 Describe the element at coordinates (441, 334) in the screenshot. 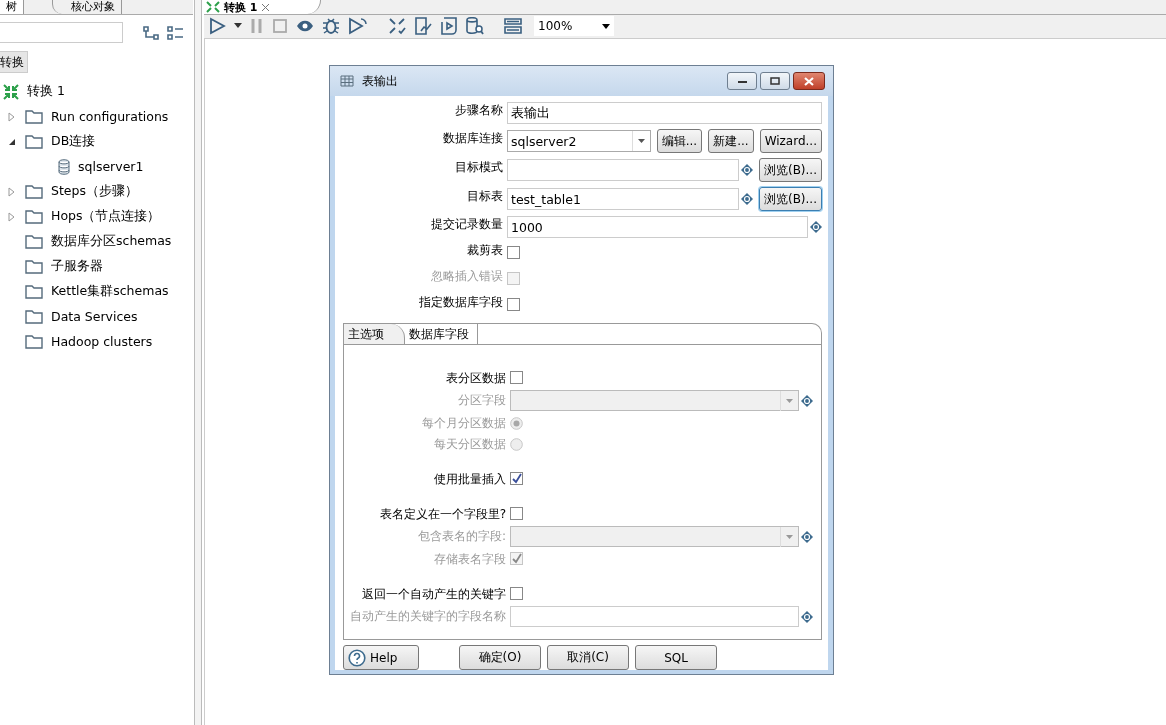

I see `tab: 数据库字段` at that location.